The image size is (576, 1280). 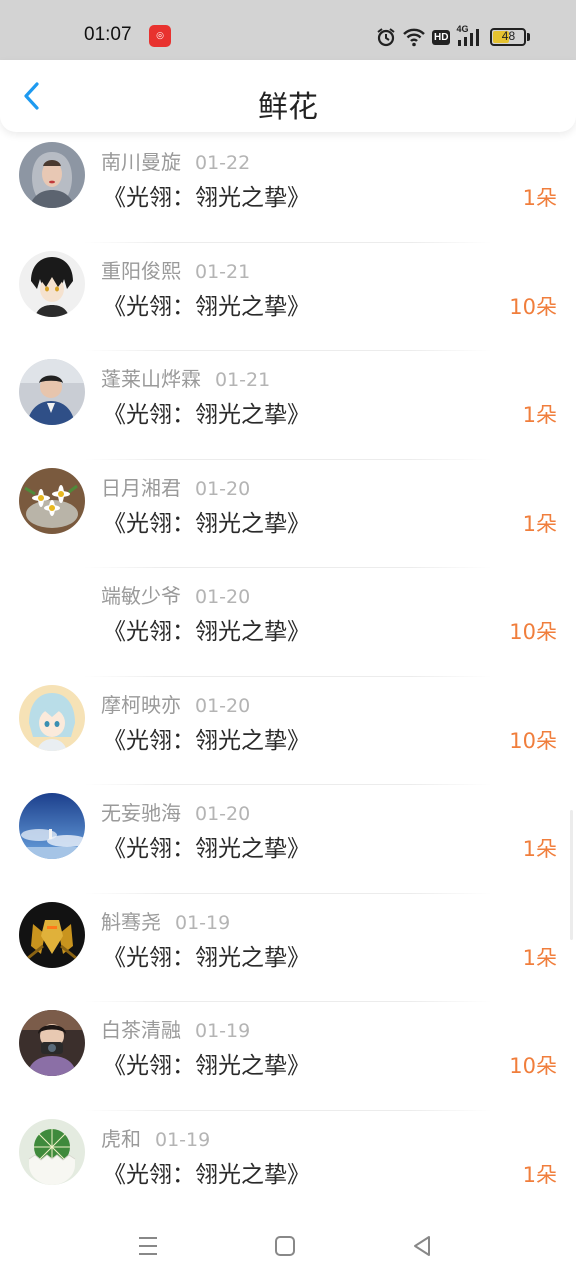 I want to click on 4g-signal-icon: 4G, so click(x=470, y=36).